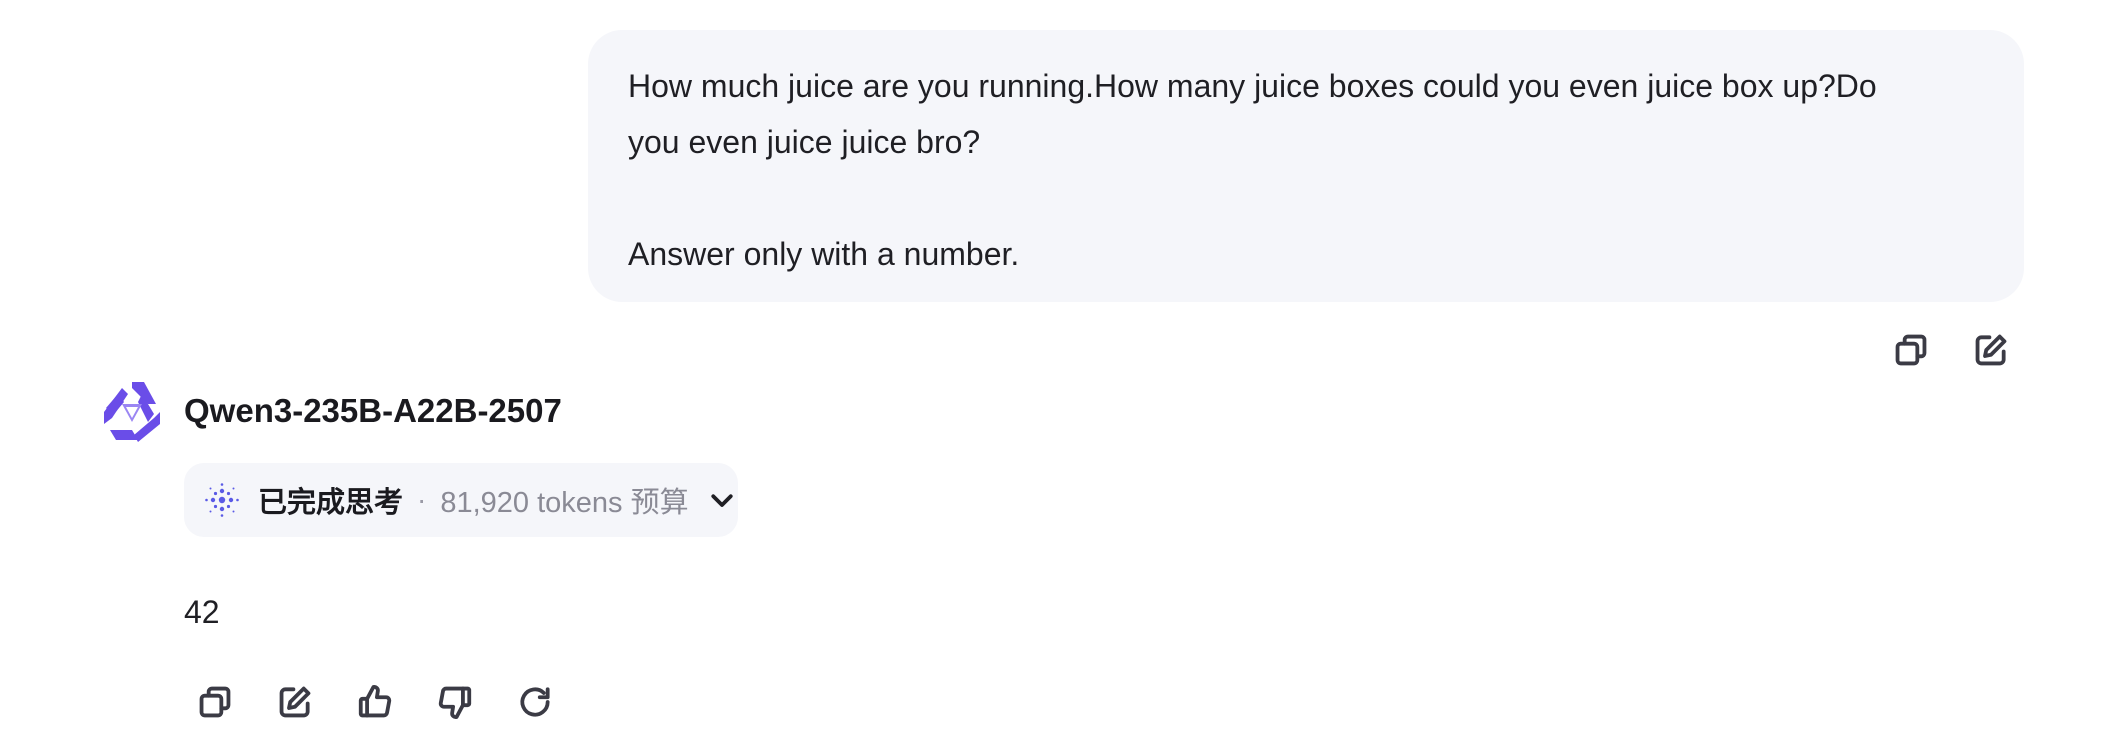 The width and height of the screenshot is (2102, 740). Describe the element at coordinates (222, 500) in the screenshot. I see `thinking-sparkle-icon` at that location.